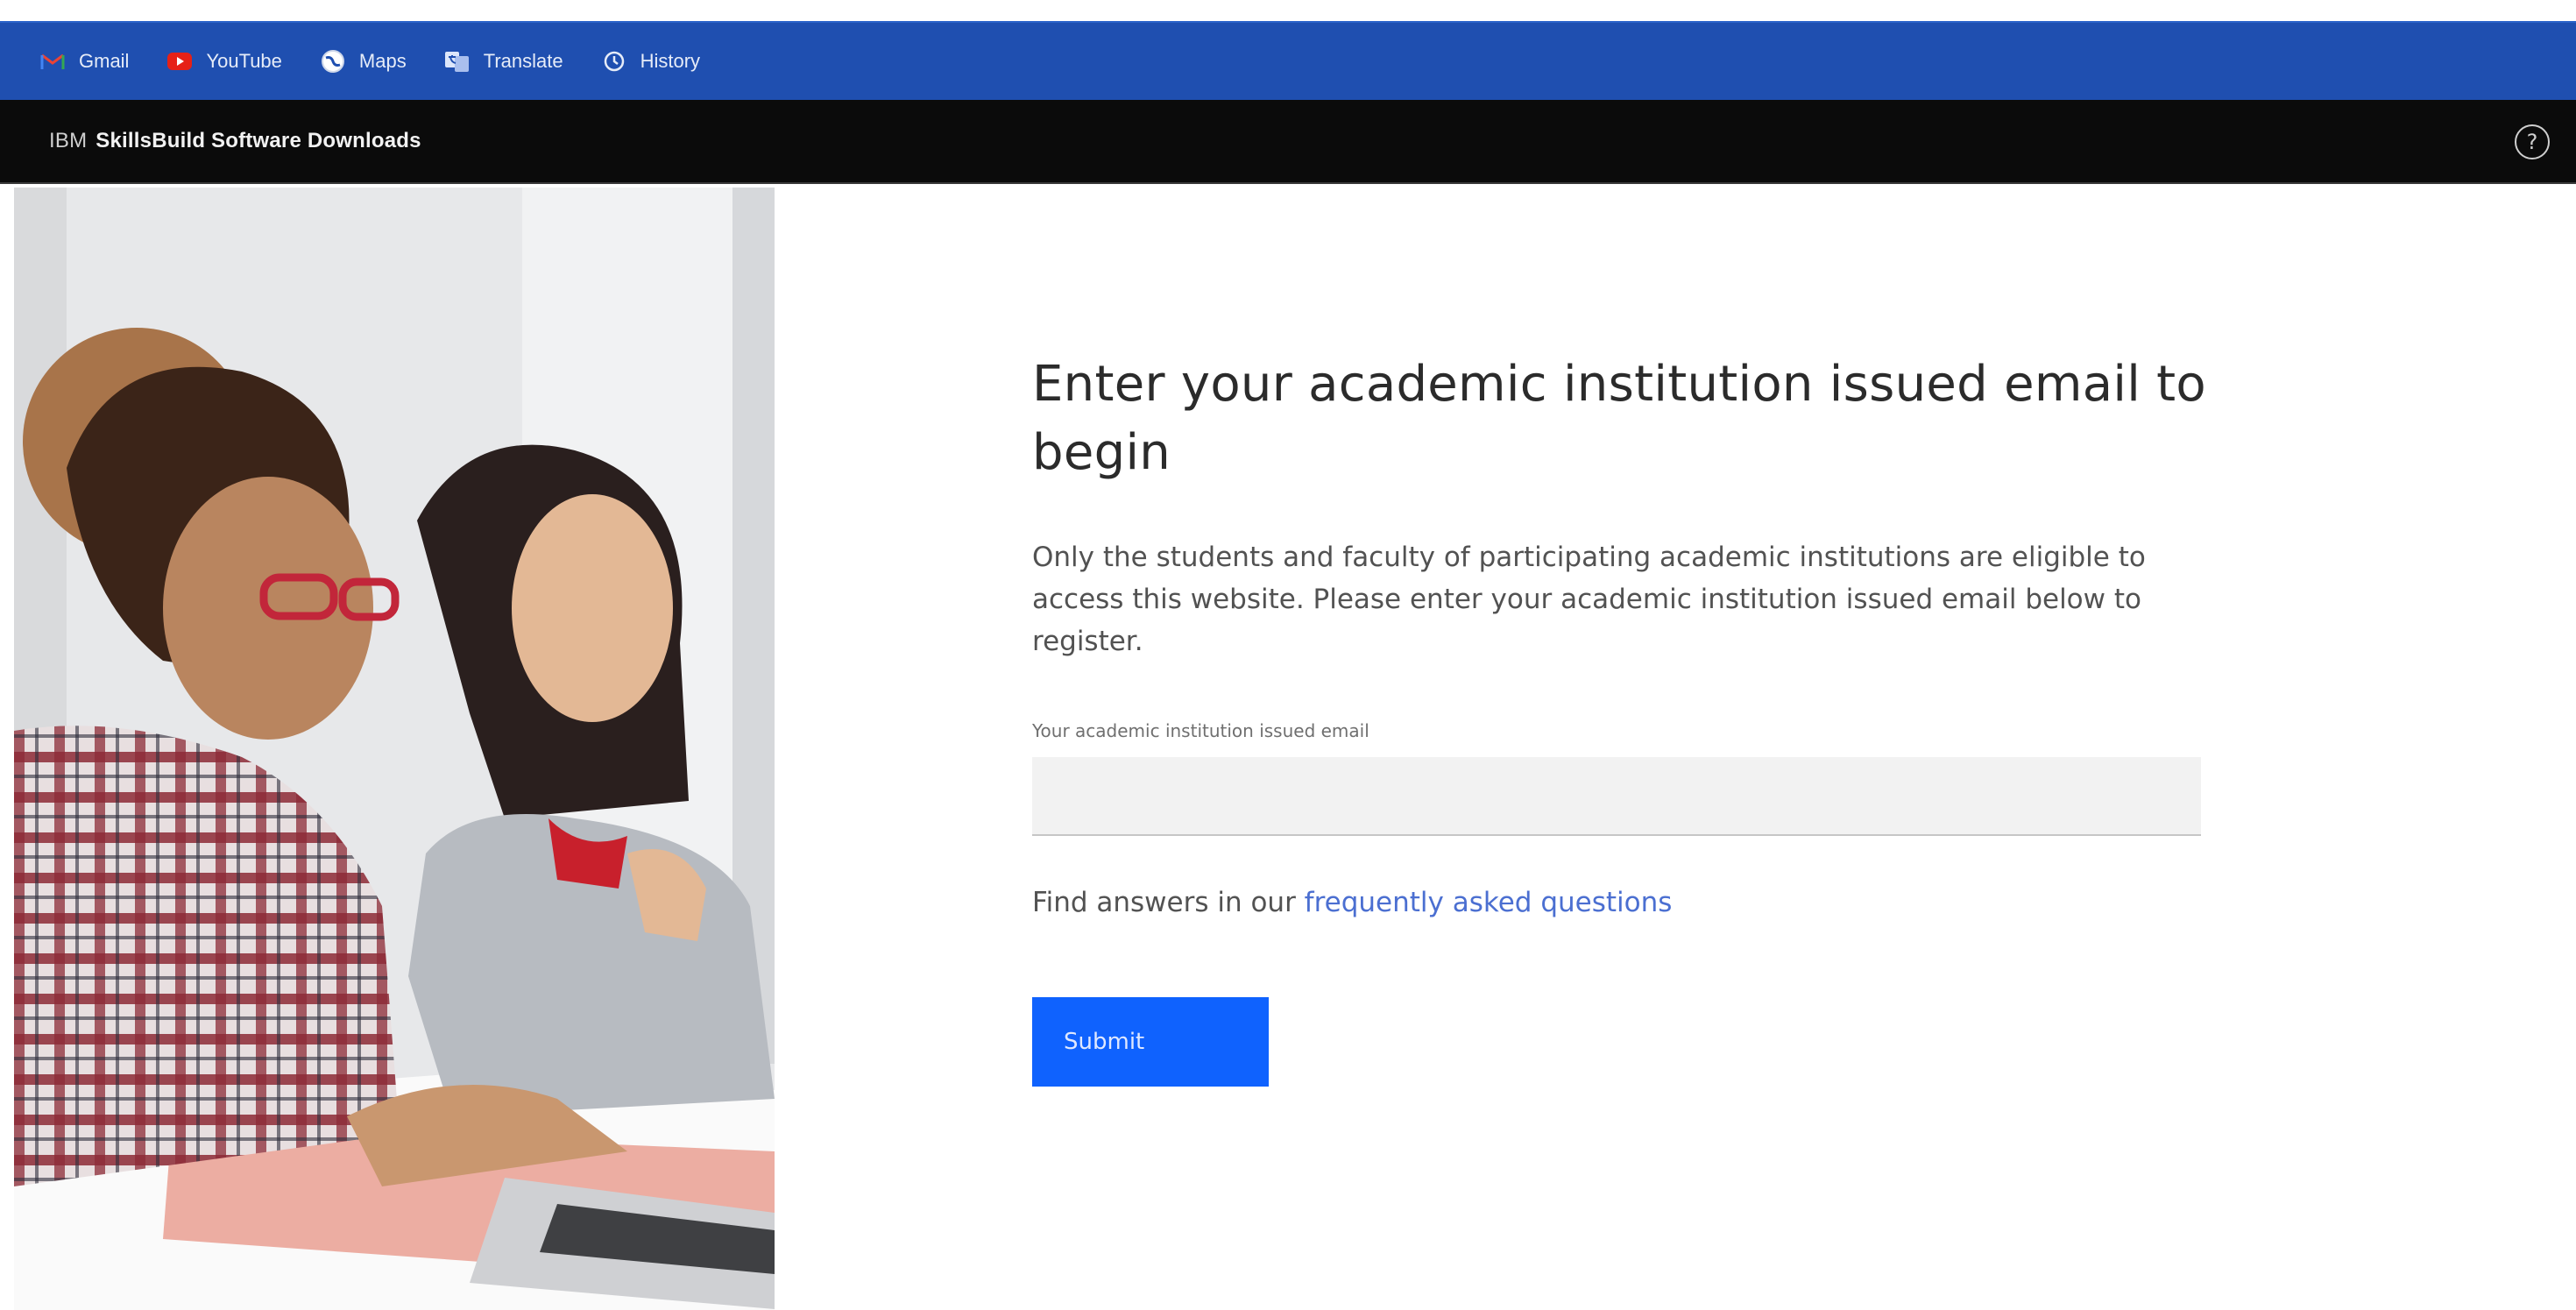  What do you see at coordinates (2532, 141) in the screenshot?
I see `help-icon: ?` at bounding box center [2532, 141].